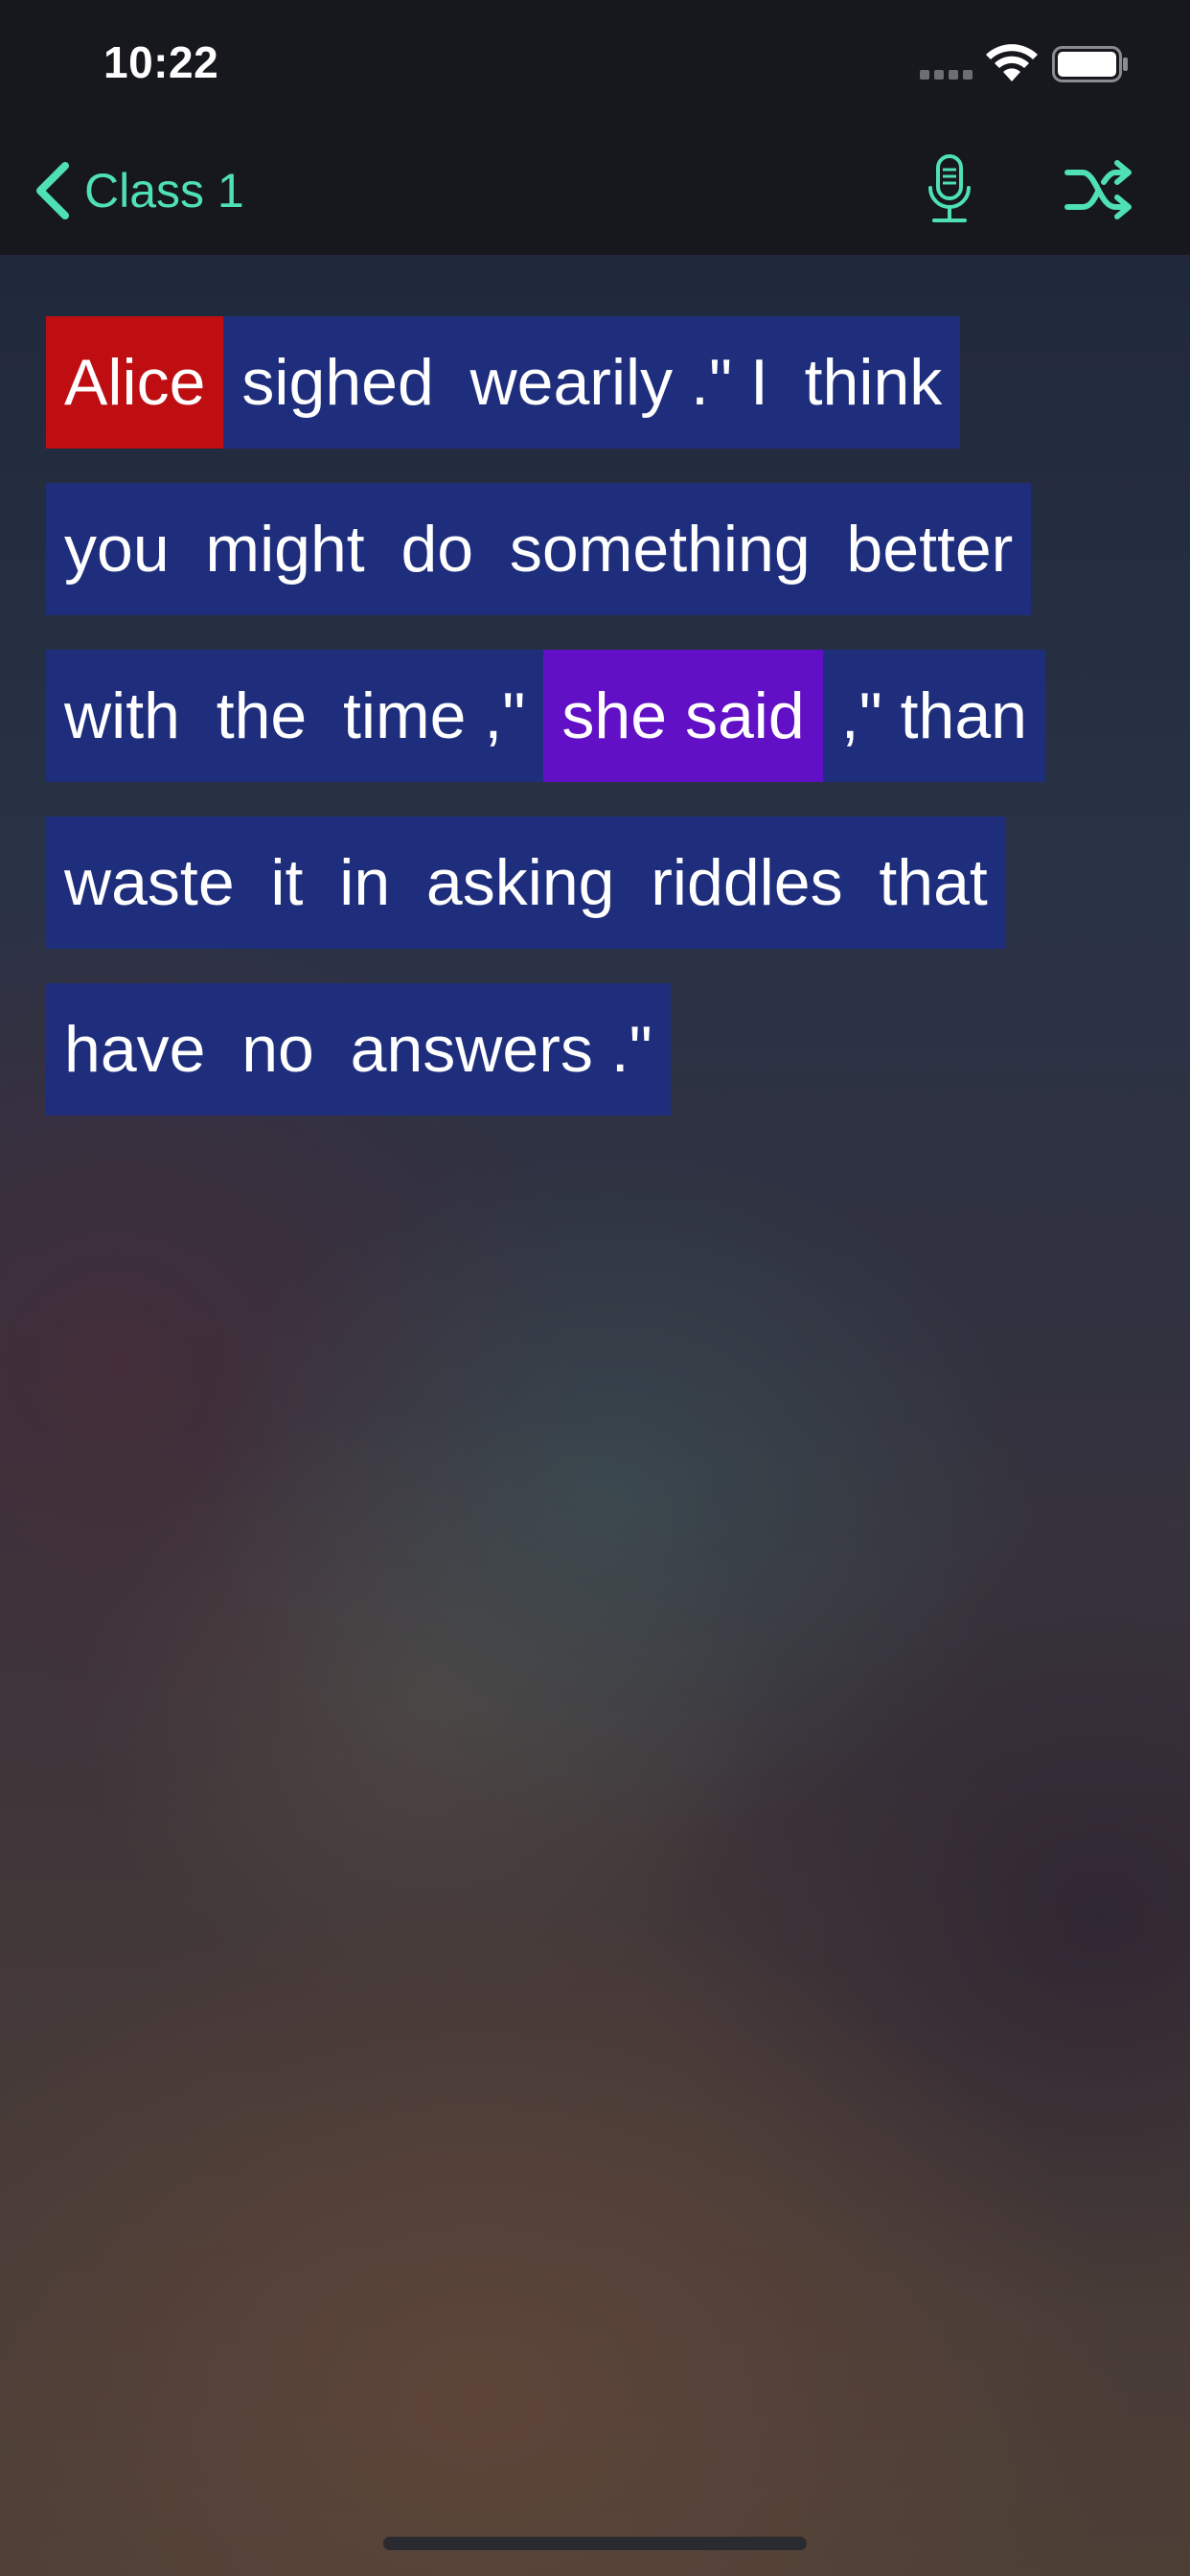 The width and height of the screenshot is (1190, 2576). I want to click on sentence-line: have no answers .", so click(602, 1049).